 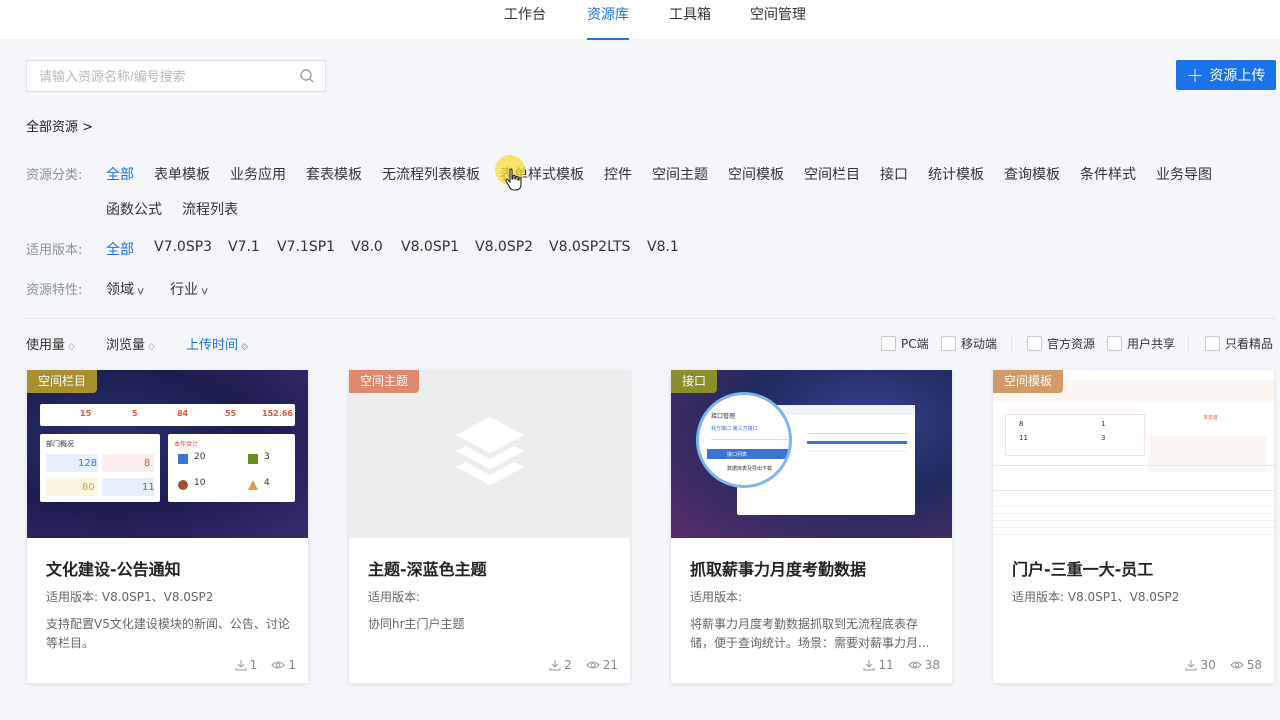 I want to click on view-count: 1, so click(x=283, y=665).